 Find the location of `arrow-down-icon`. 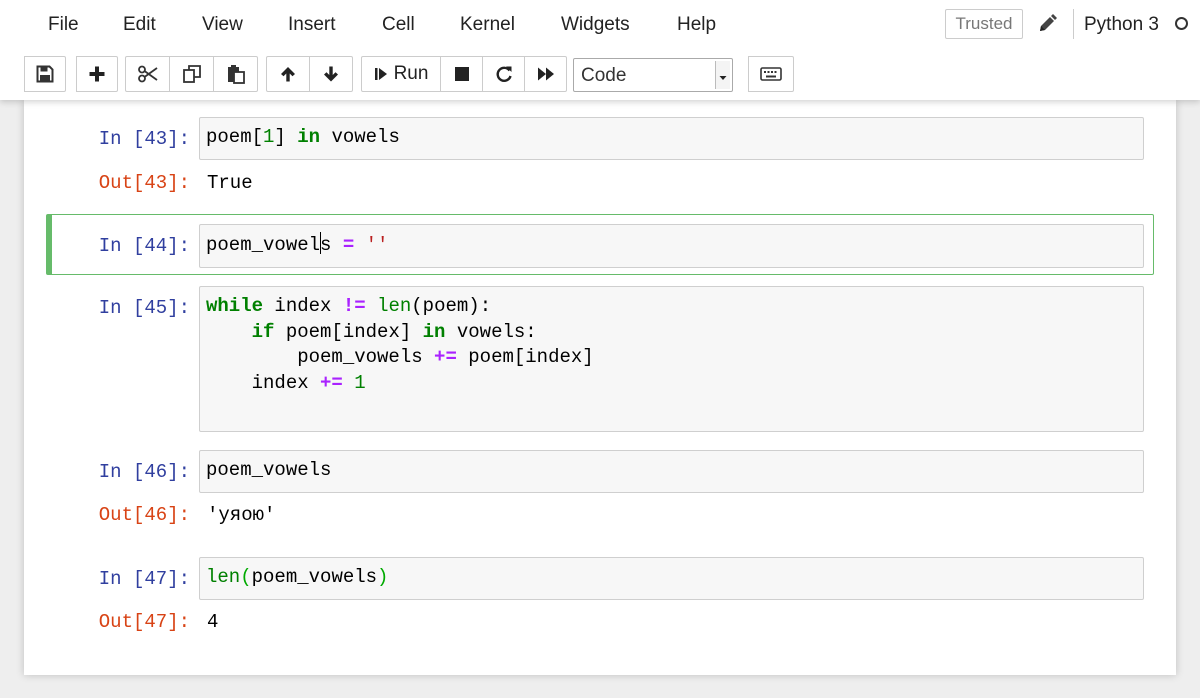

arrow-down-icon is located at coordinates (331, 74).